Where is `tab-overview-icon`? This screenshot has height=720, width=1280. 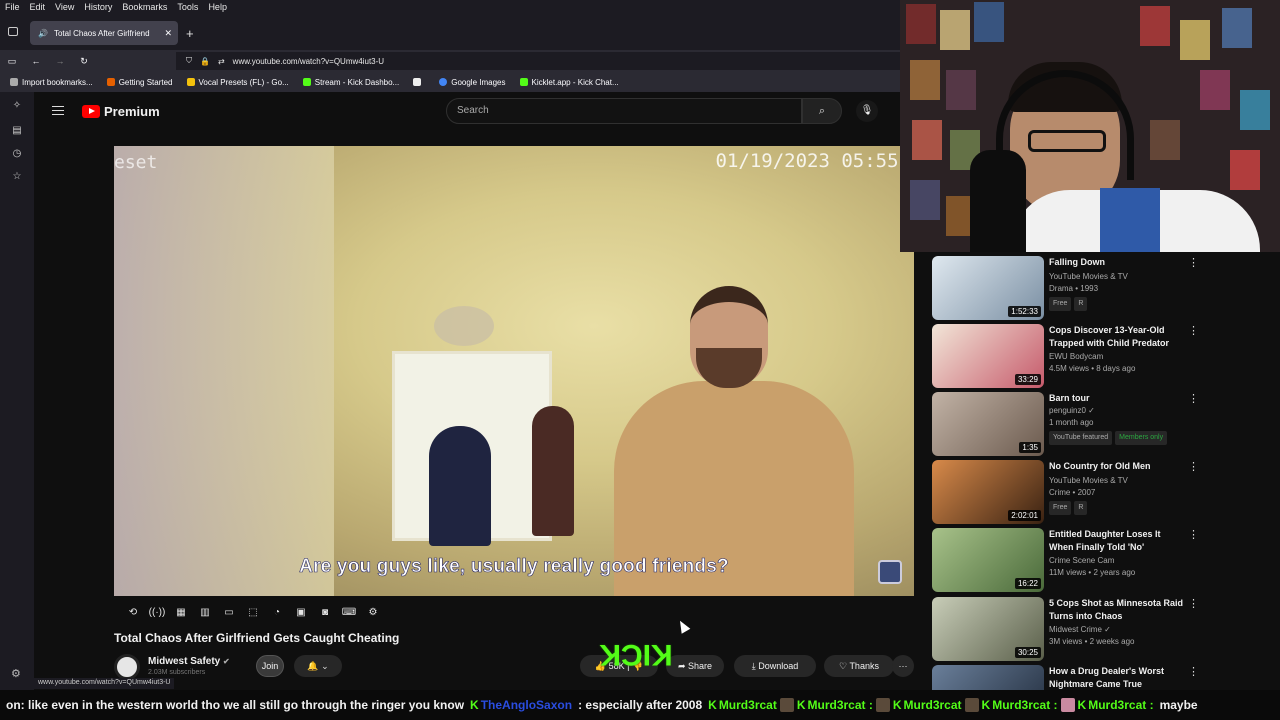
tab-overview-icon is located at coordinates (13, 31).